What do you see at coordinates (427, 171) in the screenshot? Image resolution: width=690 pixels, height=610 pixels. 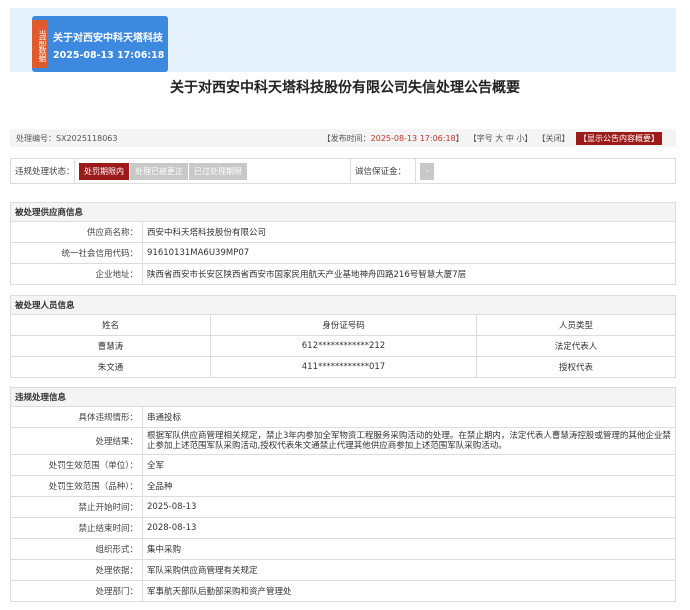 I see `deposit-value: -` at bounding box center [427, 171].